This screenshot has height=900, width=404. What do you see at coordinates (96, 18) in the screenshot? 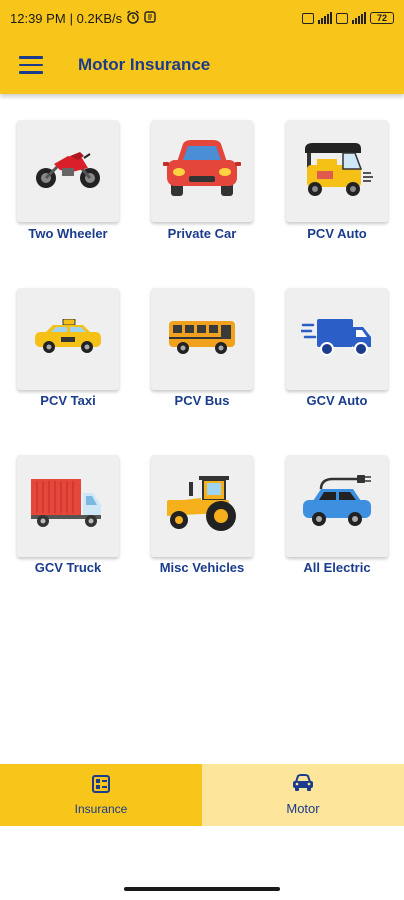
I see `status-network-speed: | 0.2KB/s` at bounding box center [96, 18].